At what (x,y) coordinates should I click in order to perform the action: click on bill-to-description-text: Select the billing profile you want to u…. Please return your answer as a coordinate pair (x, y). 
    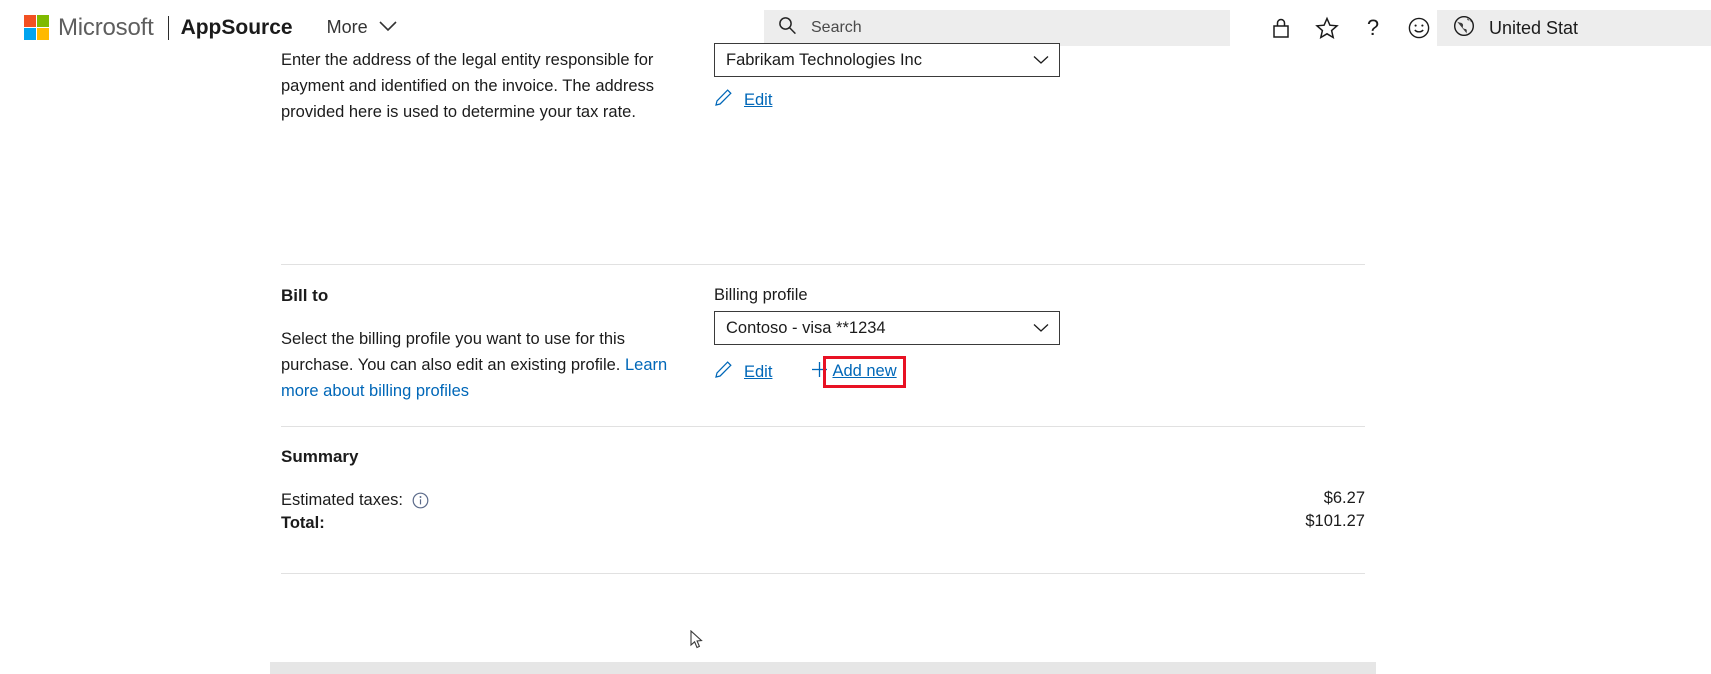
    Looking at the image, I should click on (453, 352).